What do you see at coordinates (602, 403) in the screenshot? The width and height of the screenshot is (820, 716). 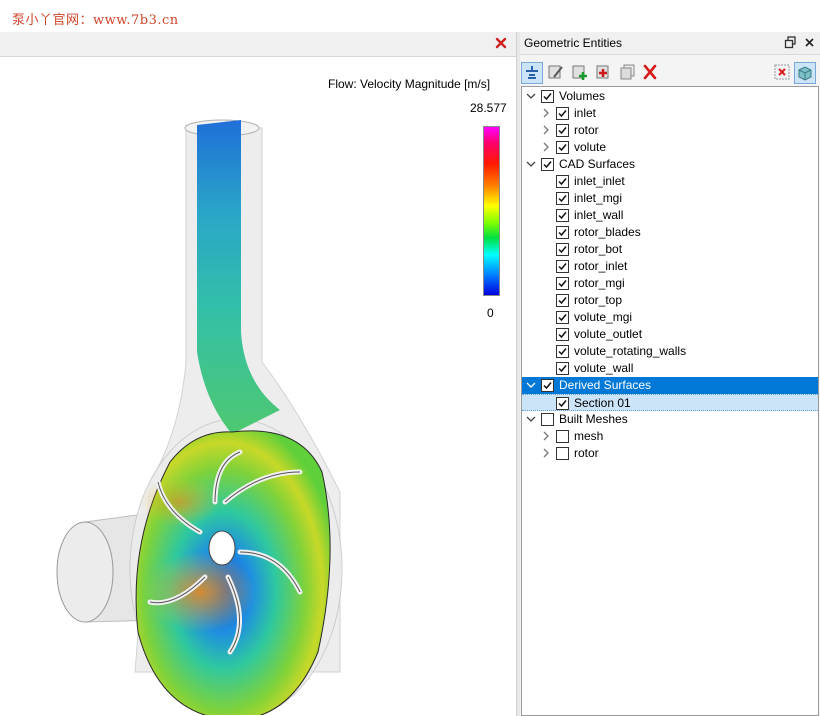 I see `tree-item-label: Section 01` at bounding box center [602, 403].